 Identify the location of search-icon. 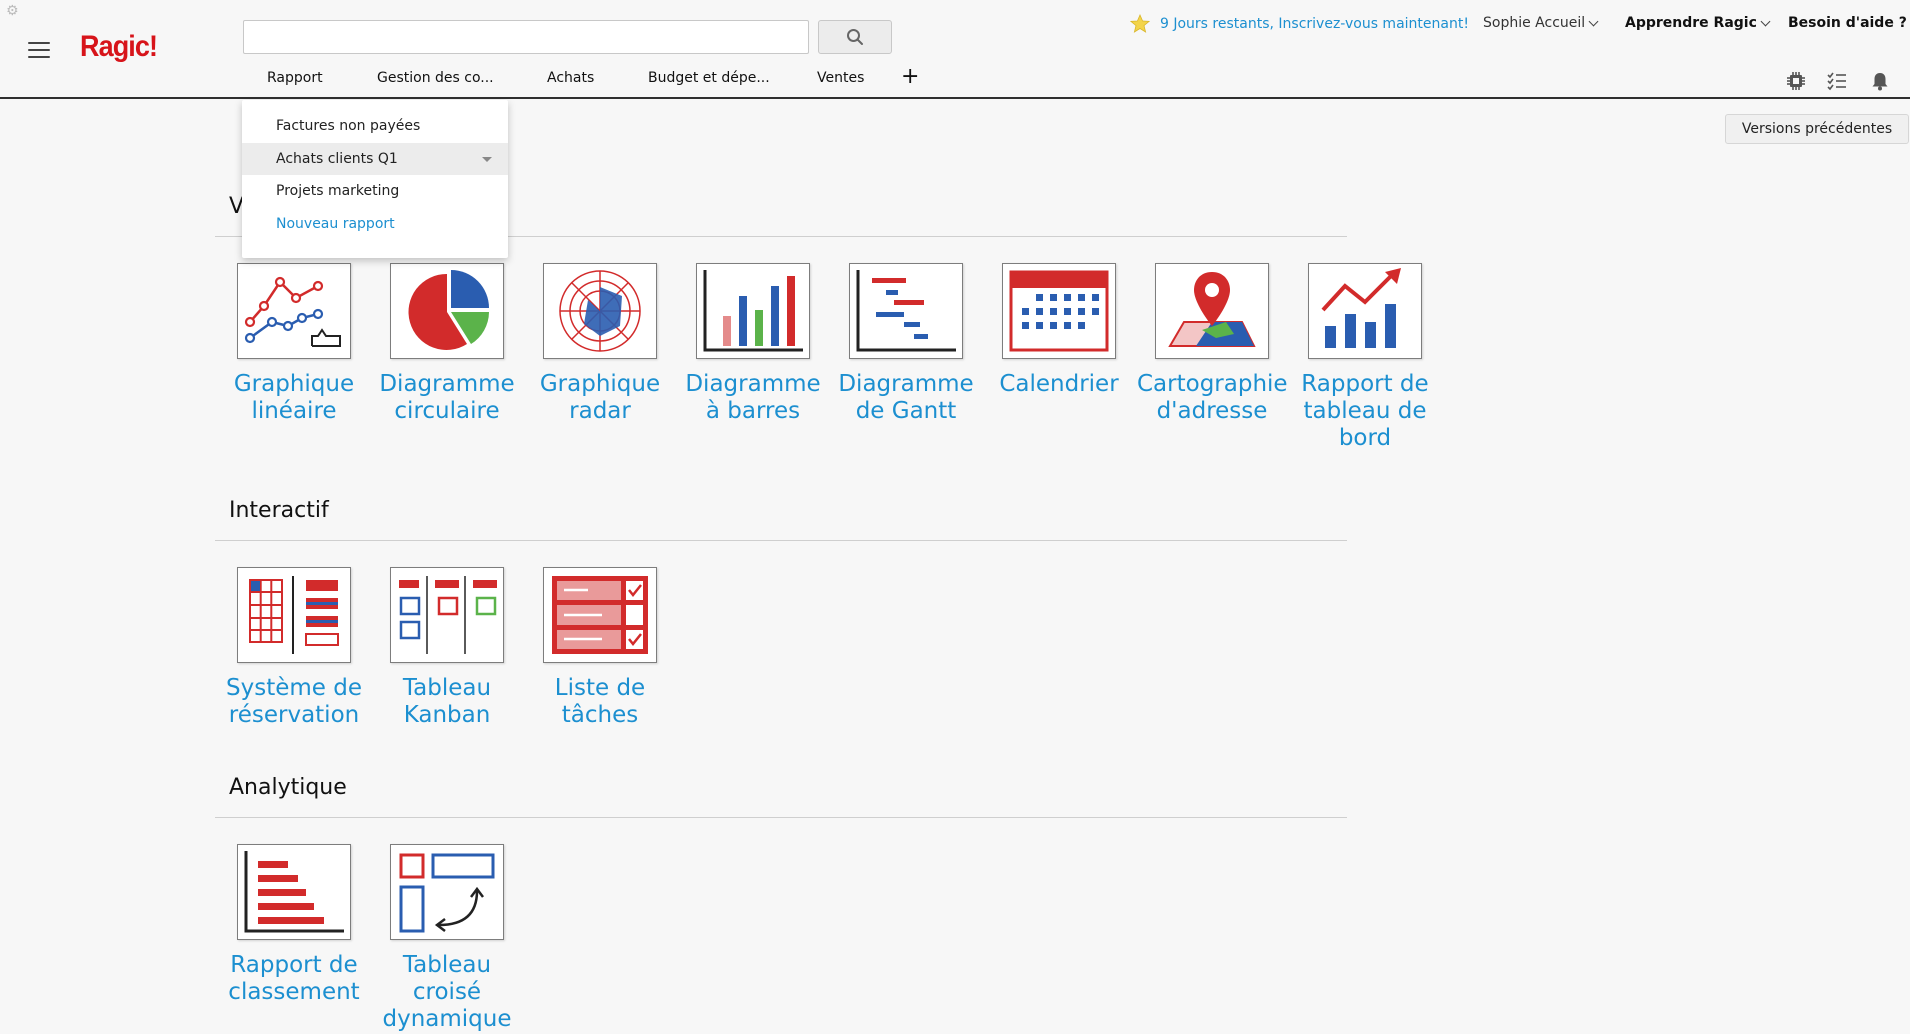
(855, 37).